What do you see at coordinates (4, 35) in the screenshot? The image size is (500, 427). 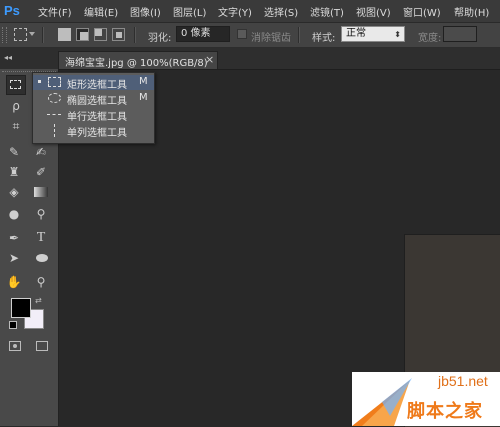 I see `options-grip` at bounding box center [4, 35].